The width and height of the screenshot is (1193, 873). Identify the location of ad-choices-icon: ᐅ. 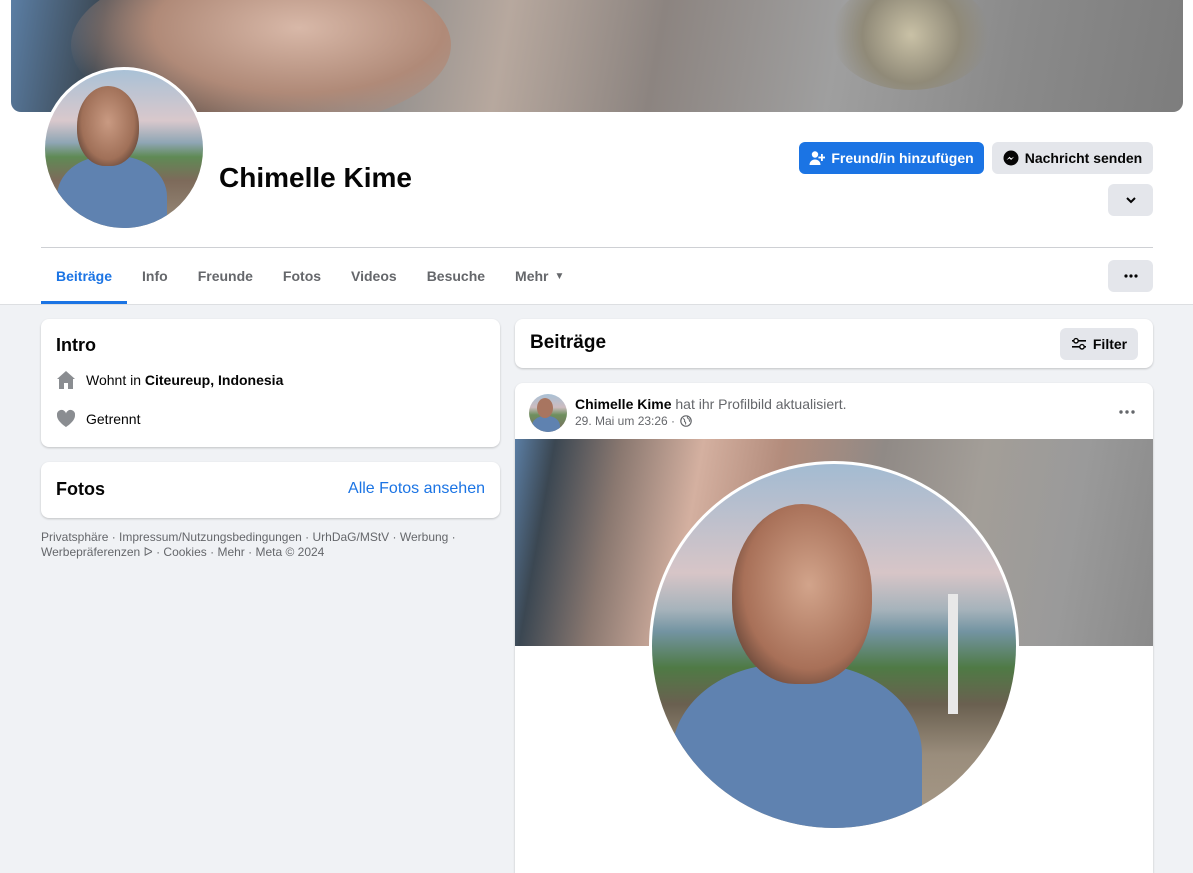
(148, 552).